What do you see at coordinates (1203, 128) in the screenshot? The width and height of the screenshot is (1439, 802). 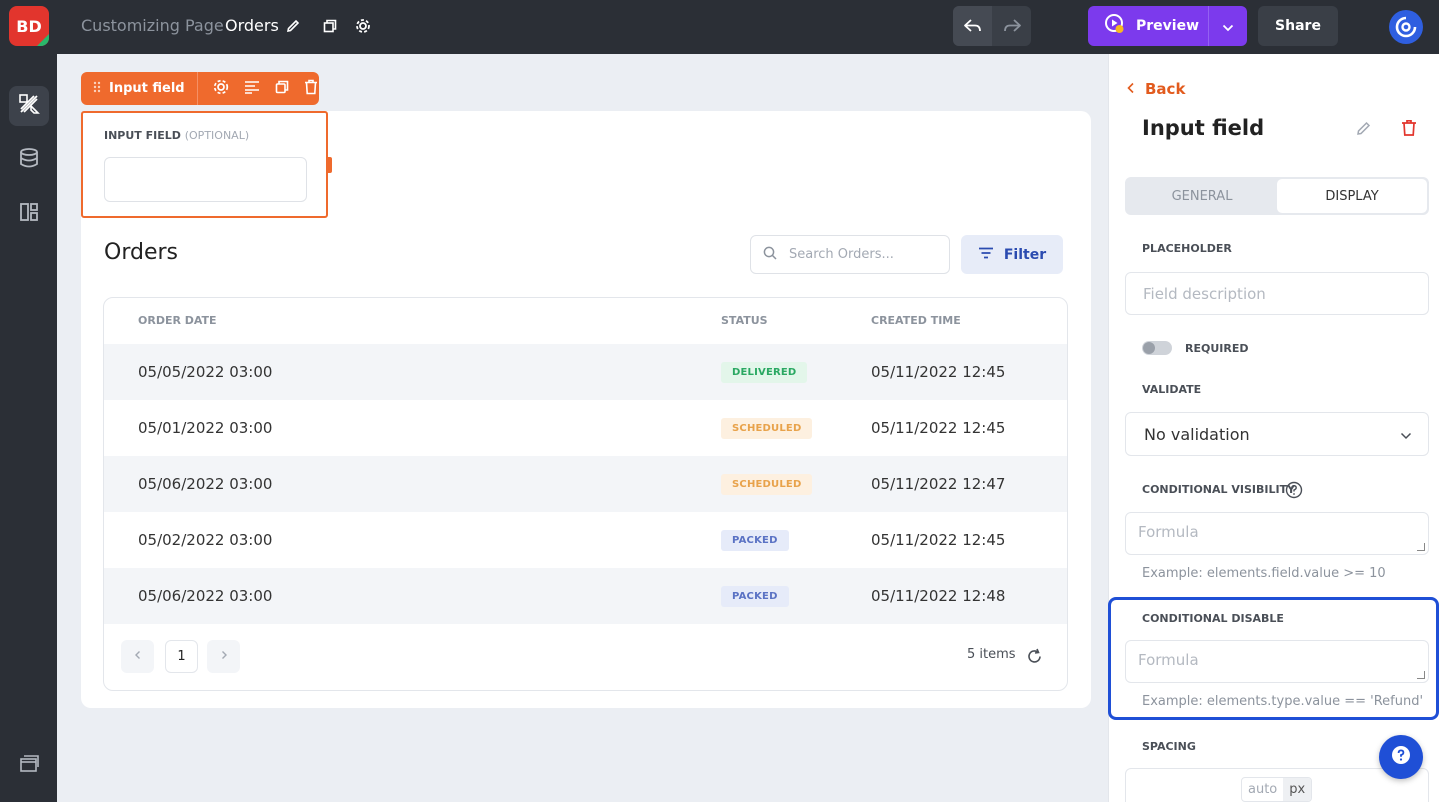 I see `panel-title: Input field` at bounding box center [1203, 128].